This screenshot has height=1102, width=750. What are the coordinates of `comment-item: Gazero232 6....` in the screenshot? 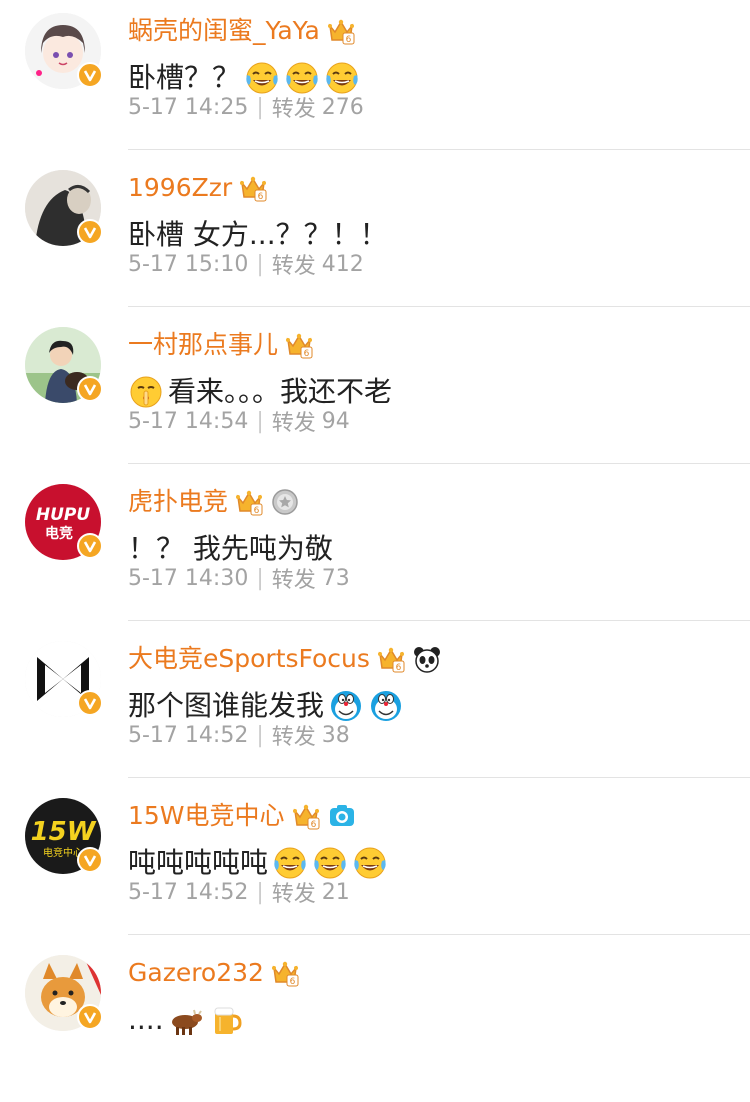 It's located at (375, 1023).